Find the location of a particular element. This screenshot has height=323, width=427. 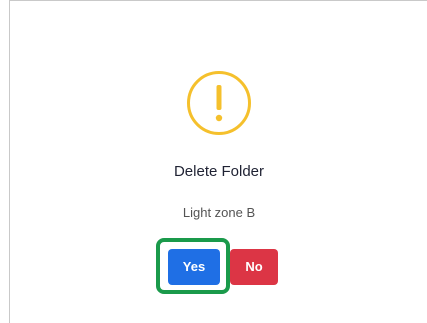

dialog-title: Delete Folder is located at coordinates (219, 171).